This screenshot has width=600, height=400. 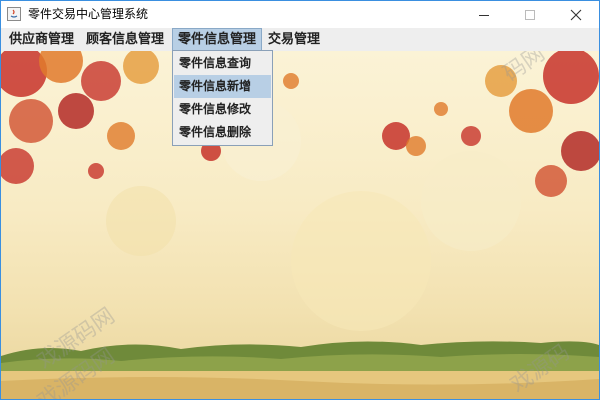 I want to click on menu-item-parts-delete: 零件信息删除, so click(x=222, y=132).